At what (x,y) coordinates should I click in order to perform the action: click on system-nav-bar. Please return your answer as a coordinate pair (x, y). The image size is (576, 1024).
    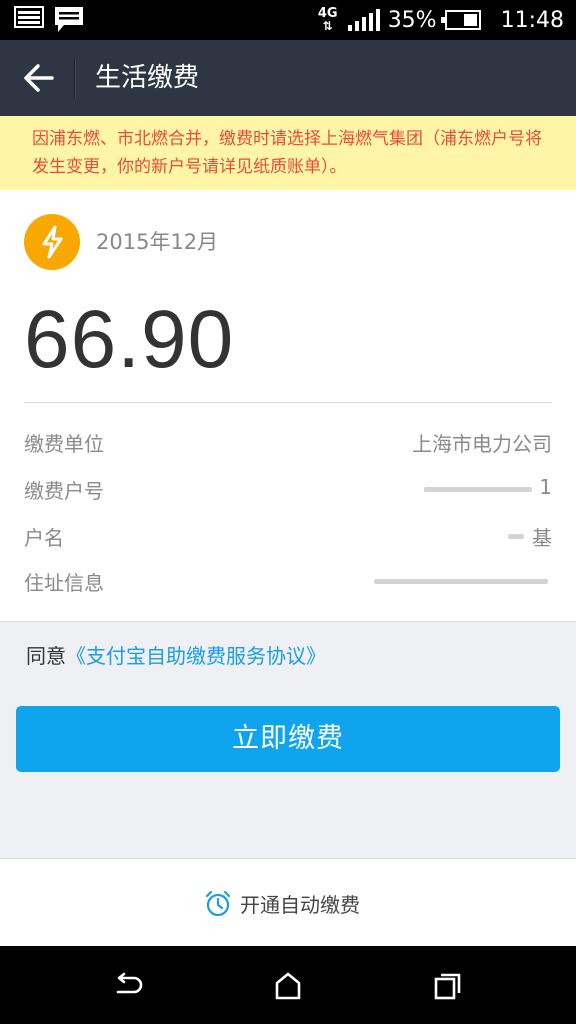
    Looking at the image, I should click on (288, 985).